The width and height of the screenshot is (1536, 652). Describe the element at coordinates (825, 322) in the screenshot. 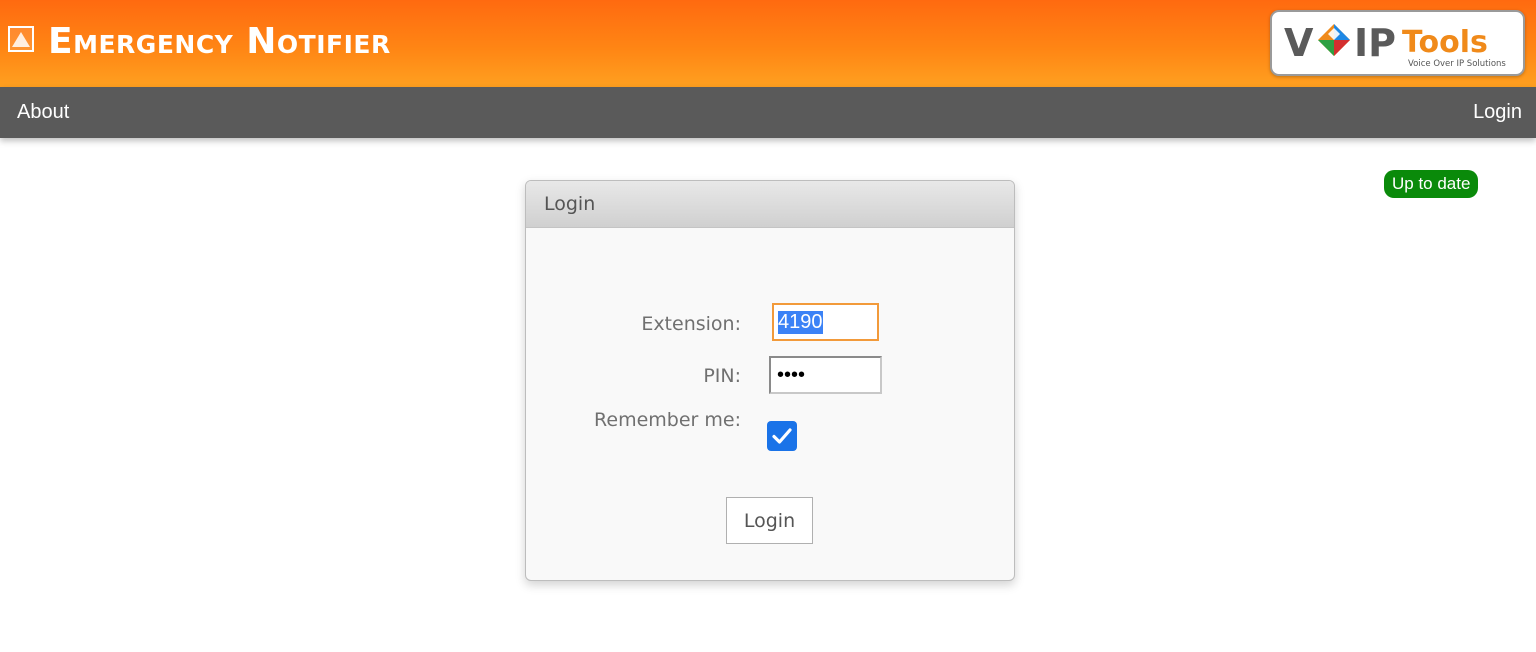

I see `extension-input` at that location.